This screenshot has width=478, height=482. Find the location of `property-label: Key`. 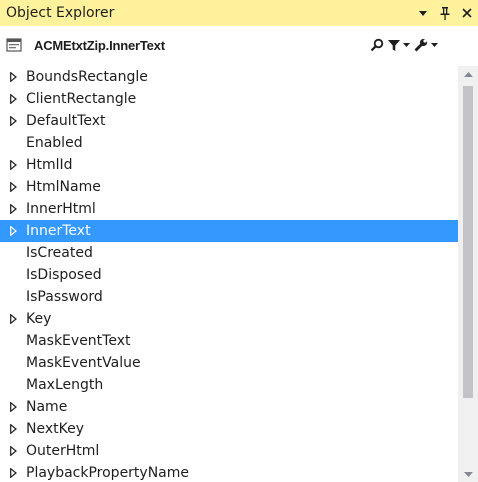

property-label: Key is located at coordinates (39, 319).